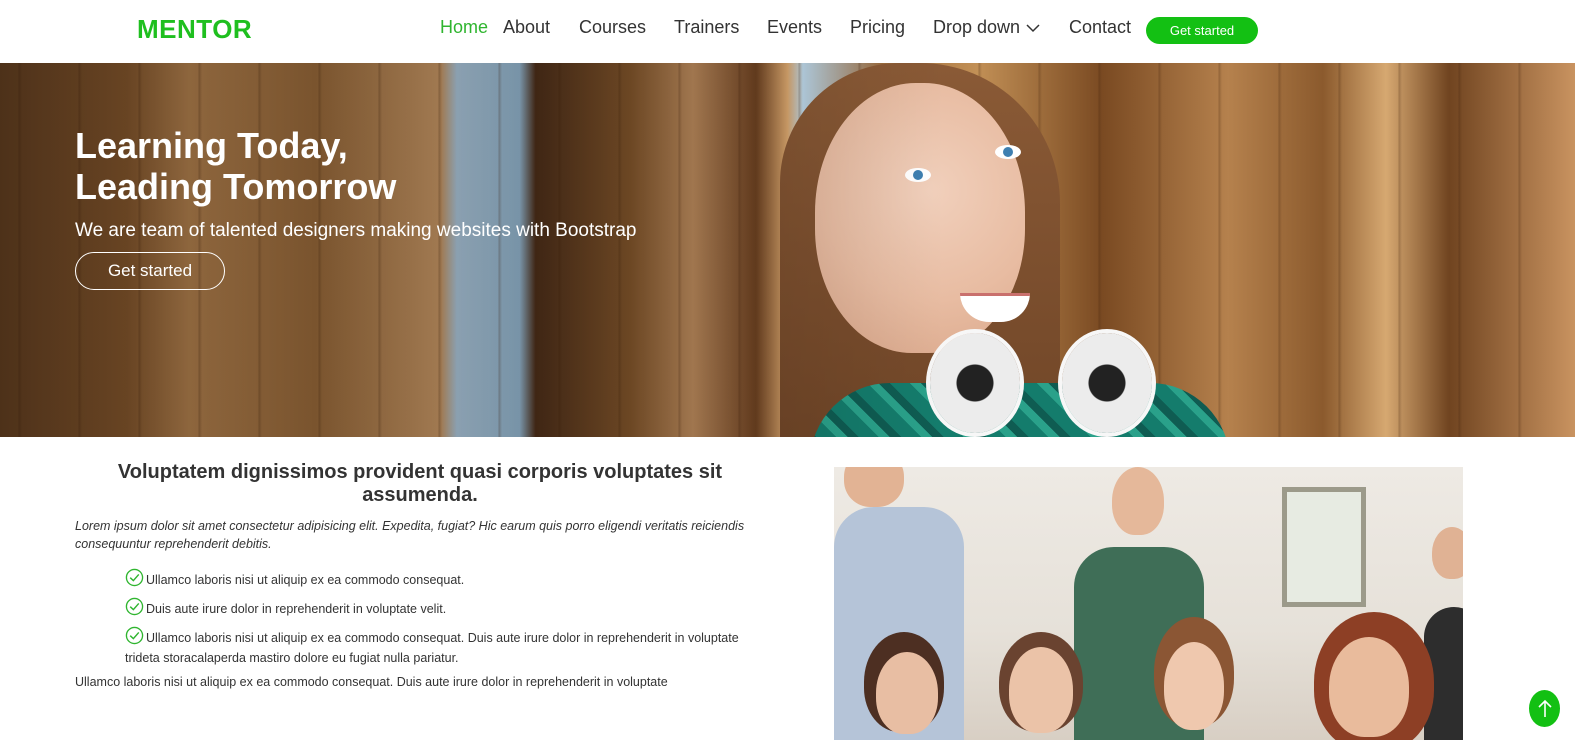 The height and width of the screenshot is (740, 1575). I want to click on nav-dropdown: Drop down, so click(986, 27).